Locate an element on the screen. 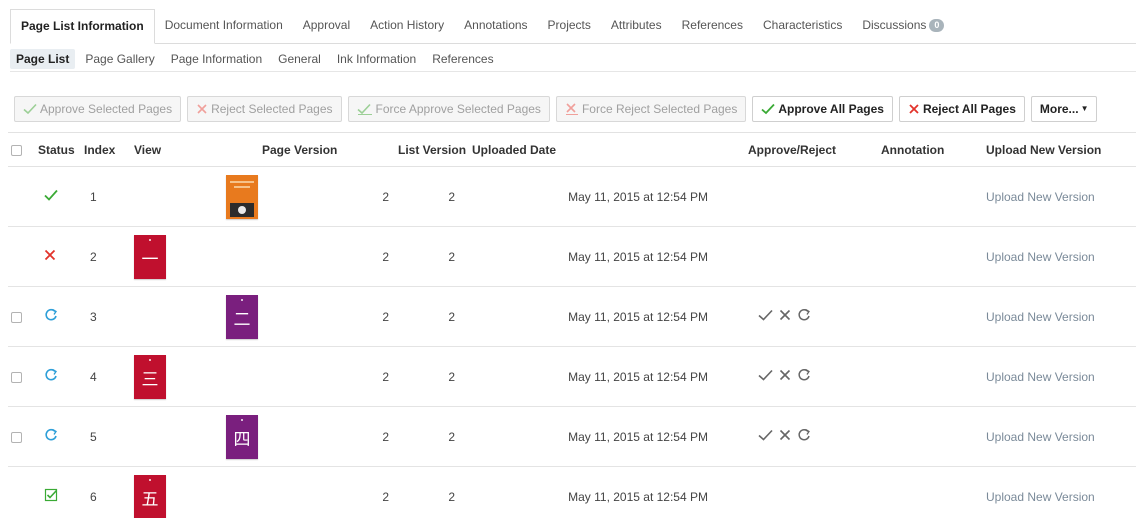 The image size is (1136, 518). check-icon is located at coordinates (51, 195).